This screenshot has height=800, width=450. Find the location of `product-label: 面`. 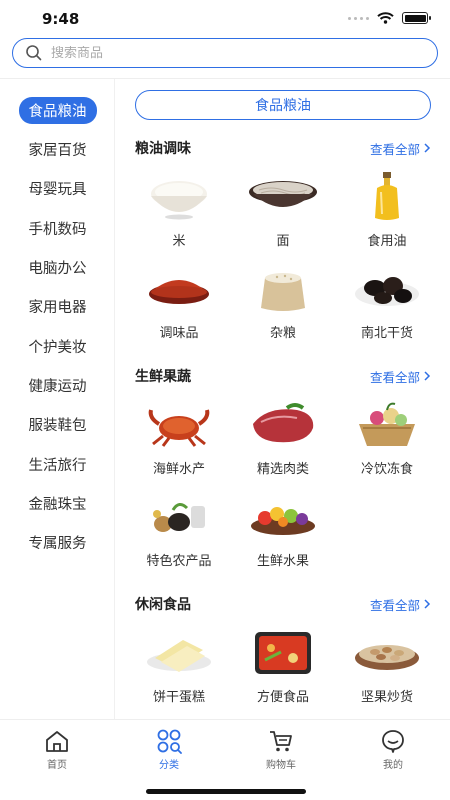

product-label: 面 is located at coordinates (283, 241).